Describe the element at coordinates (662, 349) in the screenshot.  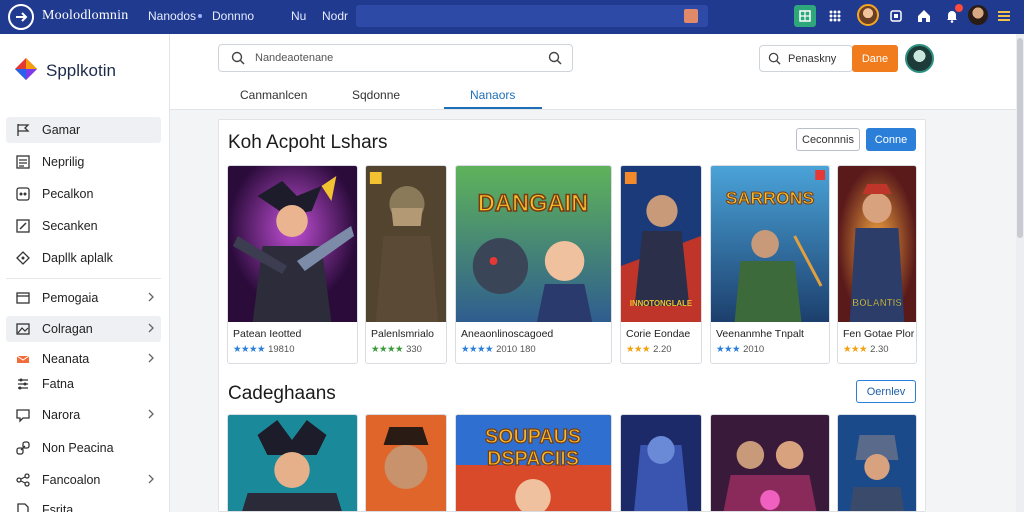
I see `rating-value: 2.20` at that location.